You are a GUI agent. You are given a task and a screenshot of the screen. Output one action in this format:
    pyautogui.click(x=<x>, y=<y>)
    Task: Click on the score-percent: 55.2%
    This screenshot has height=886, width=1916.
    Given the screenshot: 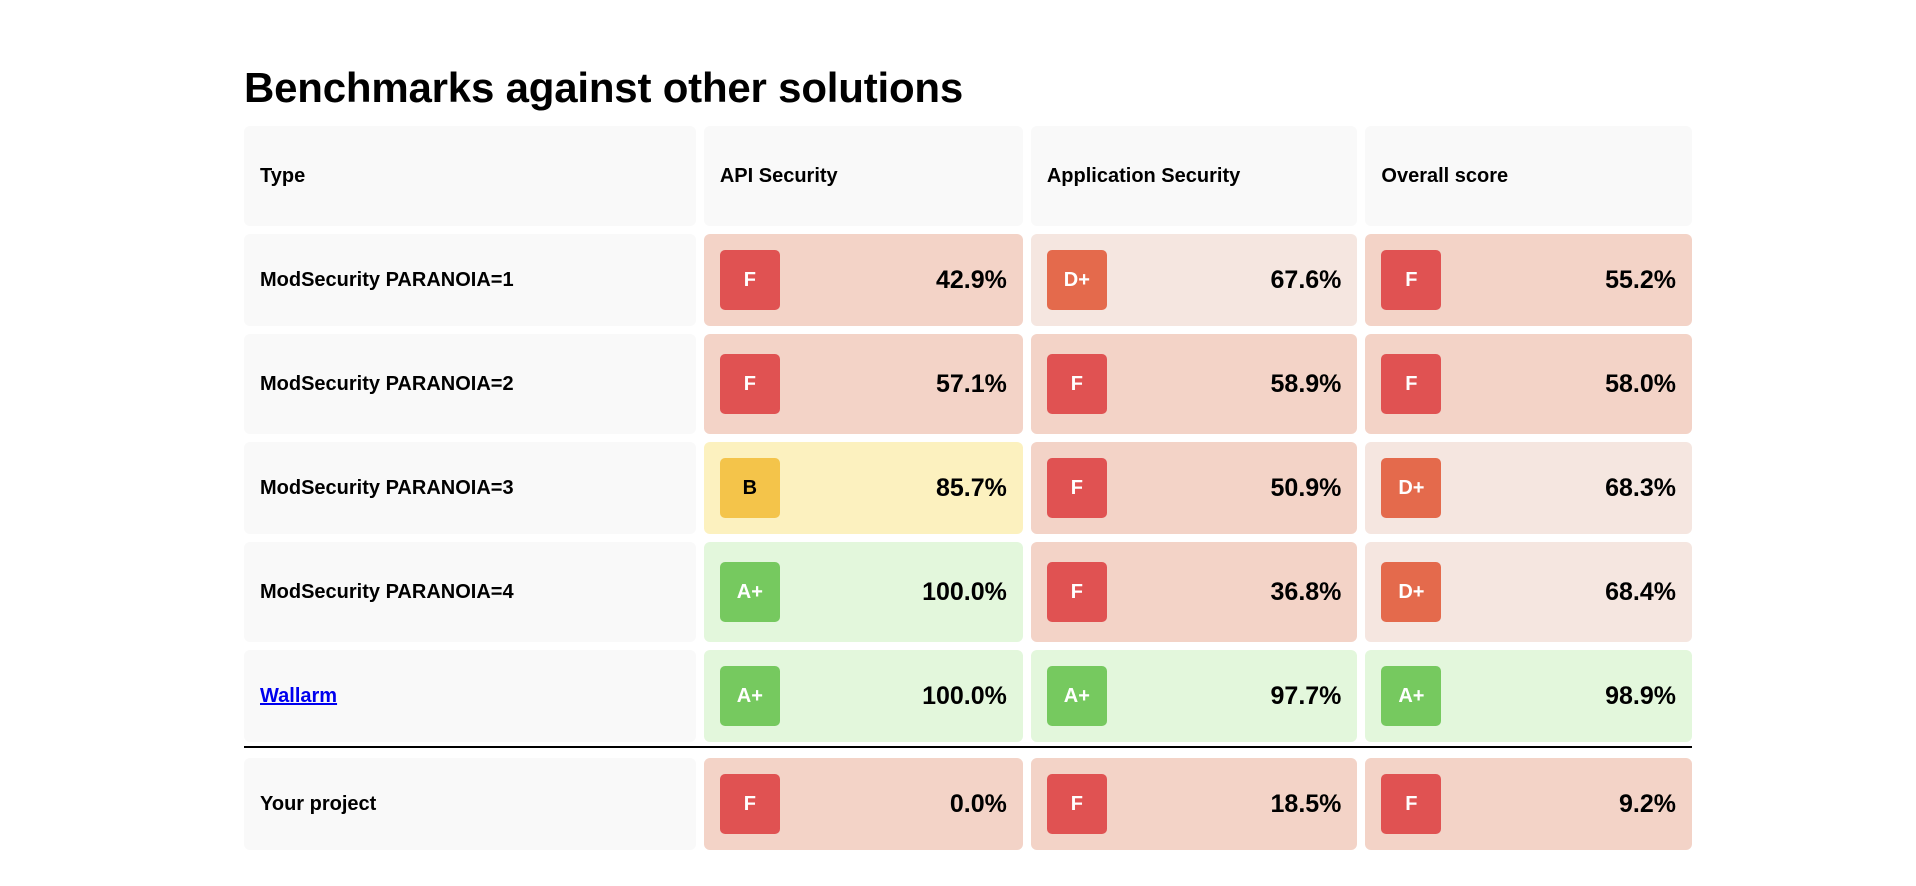 What is the action you would take?
    pyautogui.click(x=1640, y=279)
    